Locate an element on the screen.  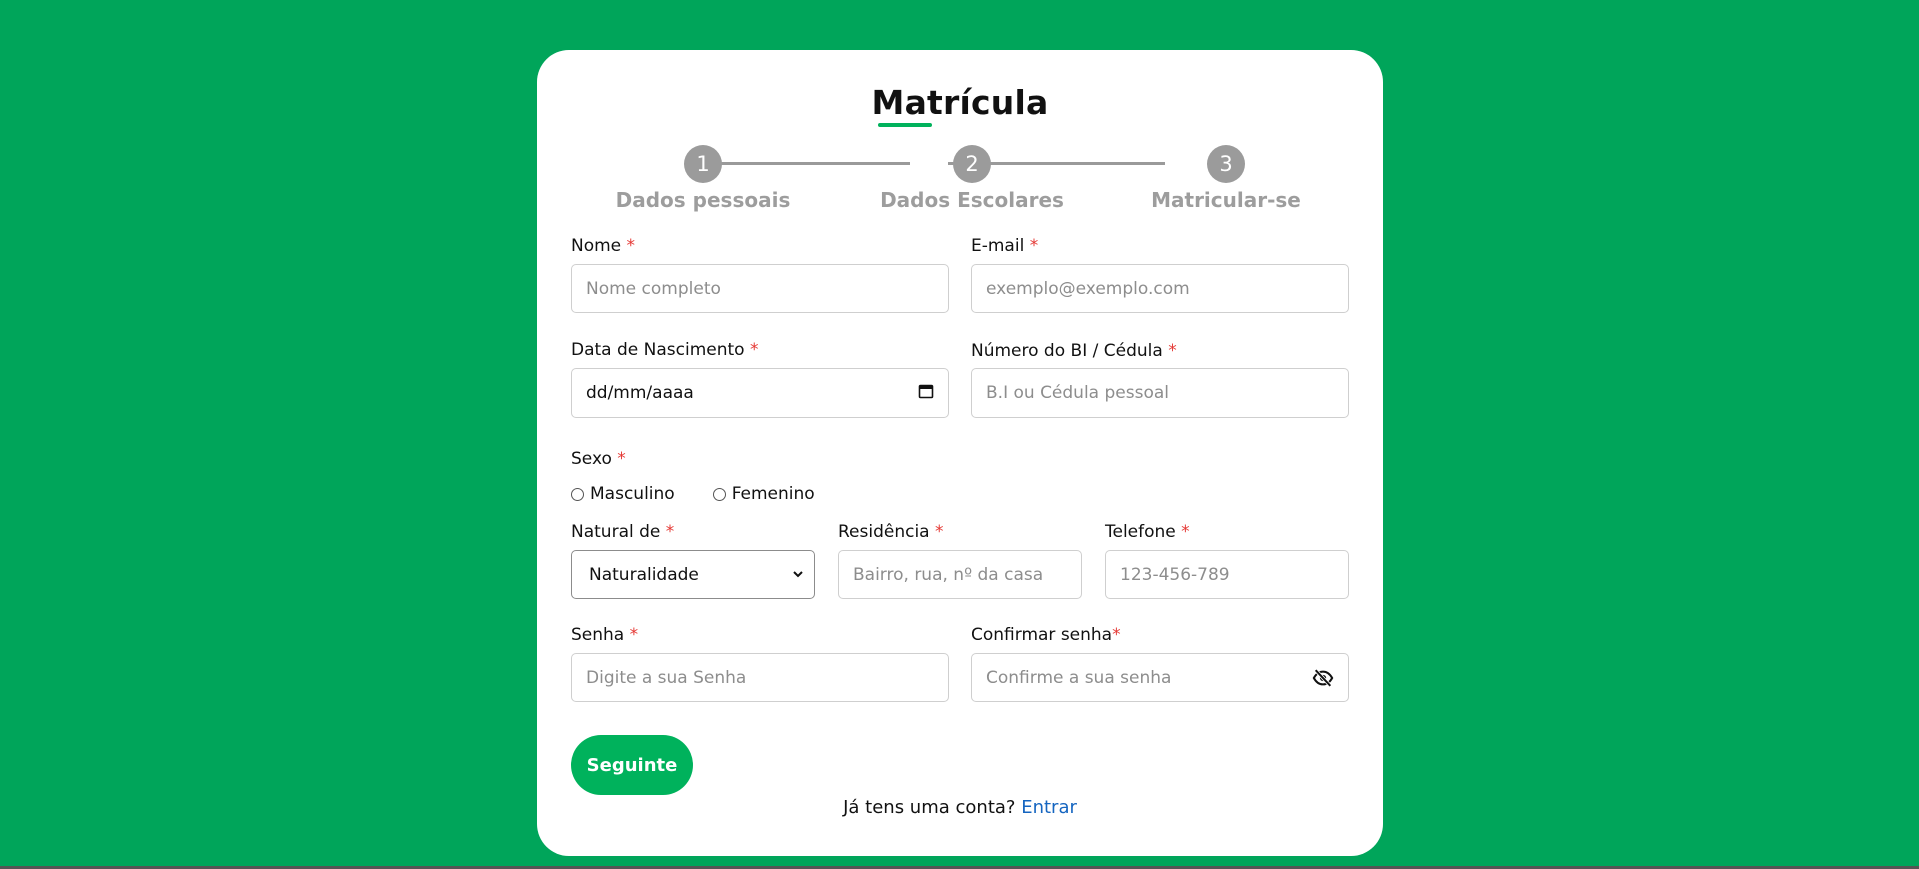
confirmar-label: Confirmar senha* is located at coordinates (1046, 635).